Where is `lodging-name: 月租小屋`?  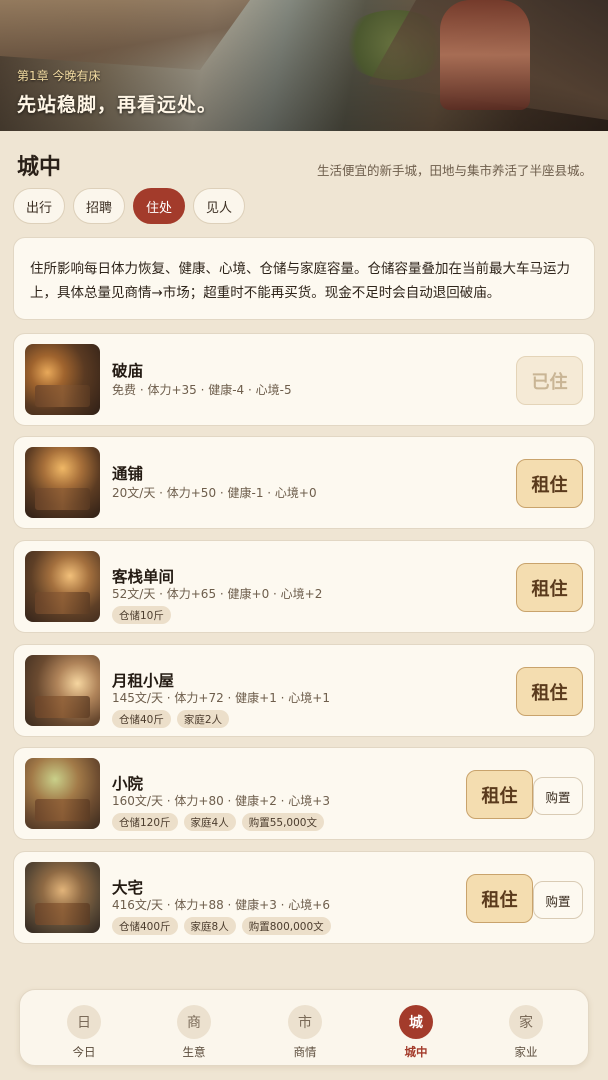 lodging-name: 月租小屋 is located at coordinates (143, 681).